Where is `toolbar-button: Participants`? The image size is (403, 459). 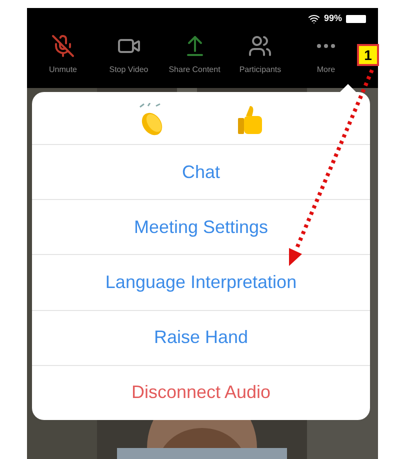
toolbar-button: Participants is located at coordinates (260, 55).